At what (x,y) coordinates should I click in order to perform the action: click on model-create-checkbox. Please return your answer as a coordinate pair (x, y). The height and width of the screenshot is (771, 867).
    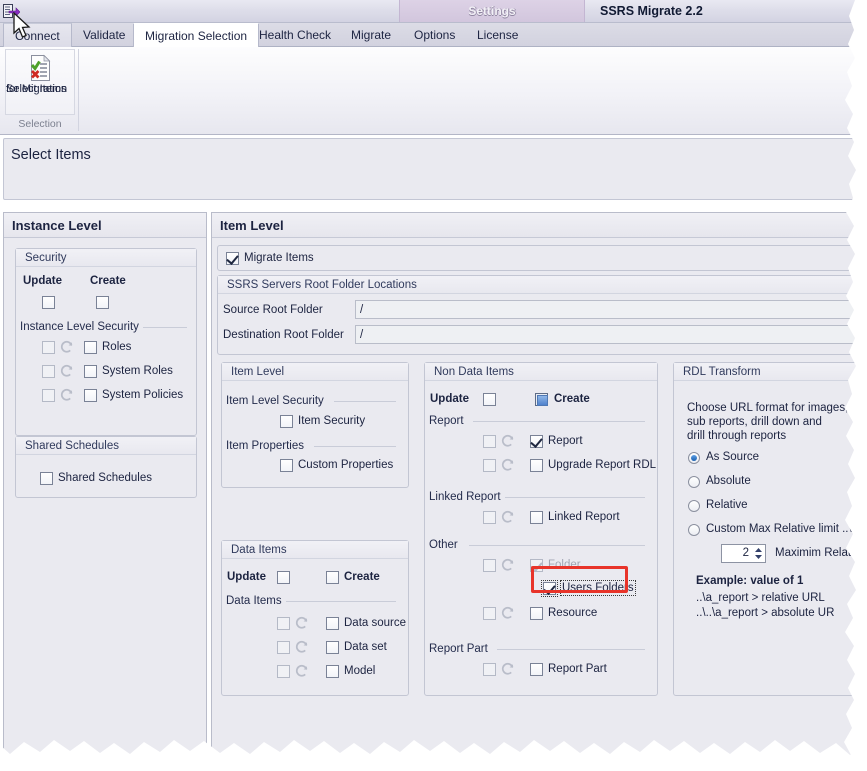
    Looking at the image, I should click on (332, 671).